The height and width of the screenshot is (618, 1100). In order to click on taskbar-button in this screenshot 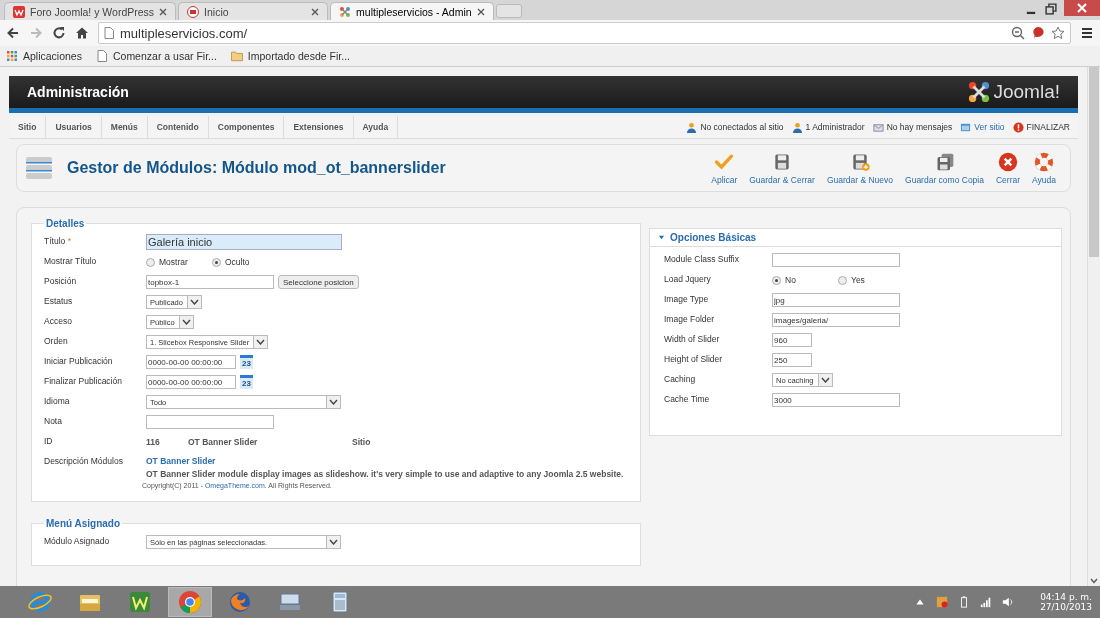, I will do `click(190, 602)`.